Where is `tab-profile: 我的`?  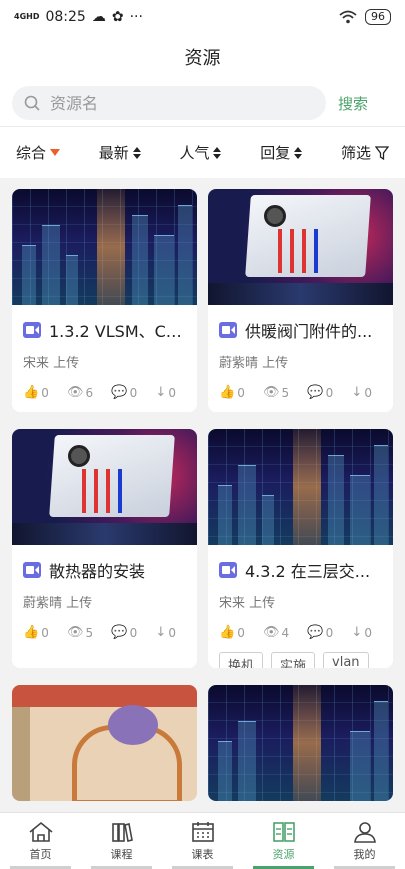 tab-profile: 我的 is located at coordinates (364, 841).